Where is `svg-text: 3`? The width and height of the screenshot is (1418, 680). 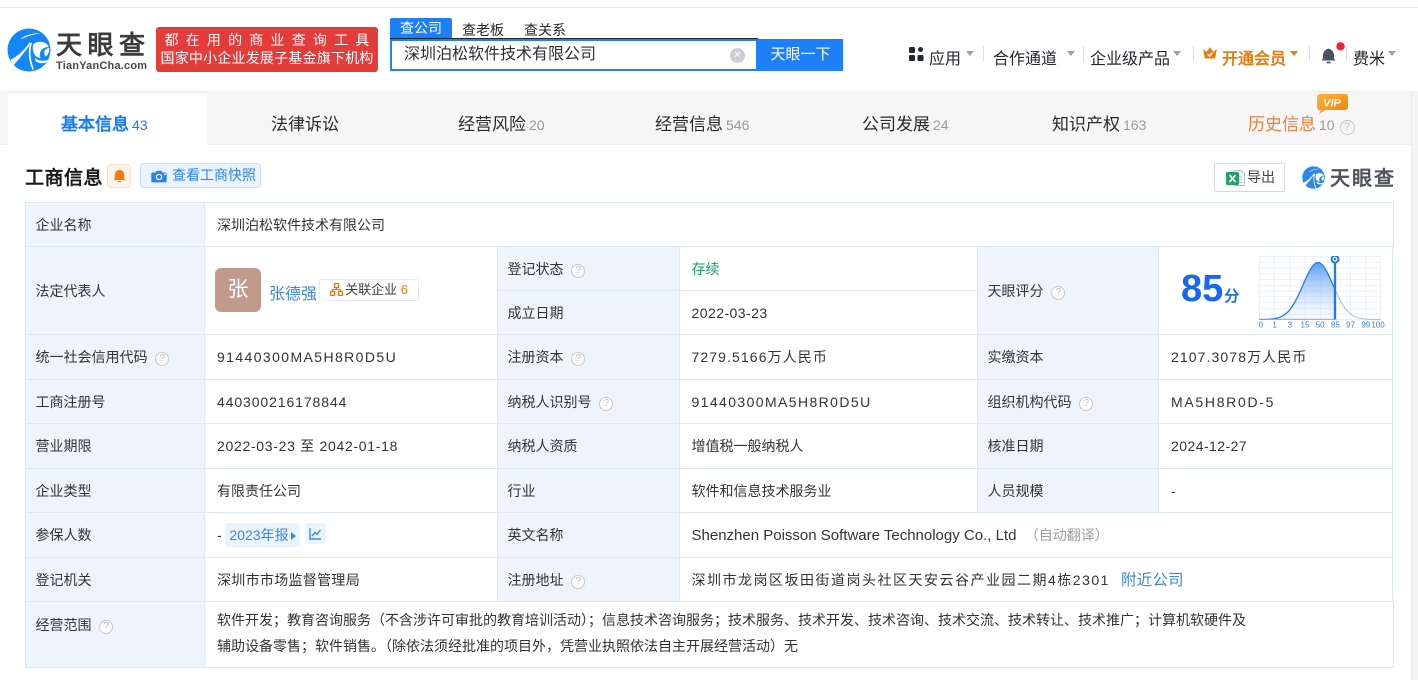
svg-text: 3 is located at coordinates (1290, 325).